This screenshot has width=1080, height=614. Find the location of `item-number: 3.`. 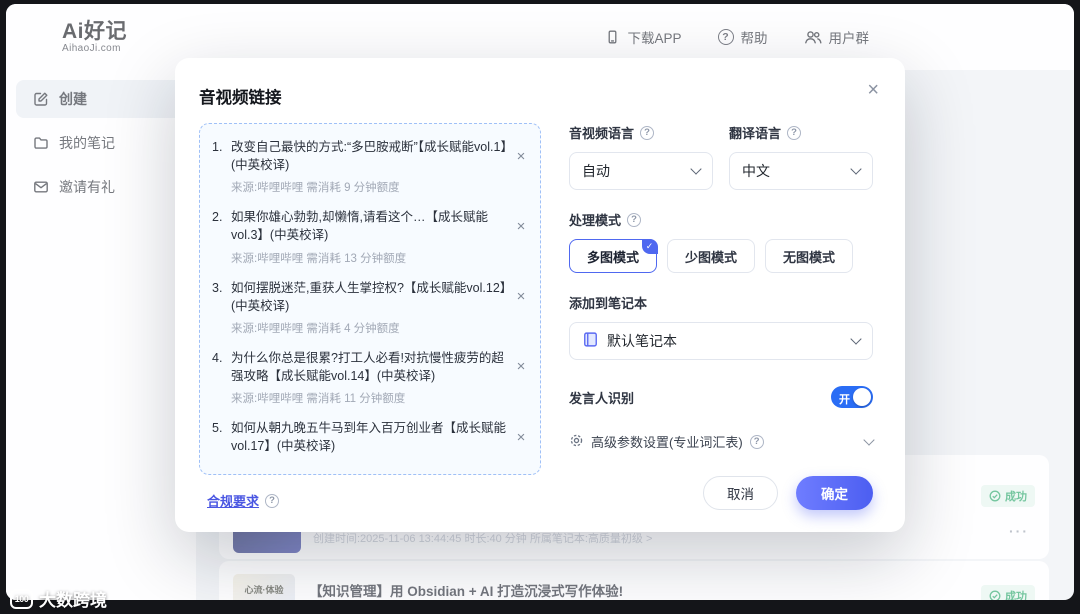

item-number: 3. is located at coordinates (217, 287).